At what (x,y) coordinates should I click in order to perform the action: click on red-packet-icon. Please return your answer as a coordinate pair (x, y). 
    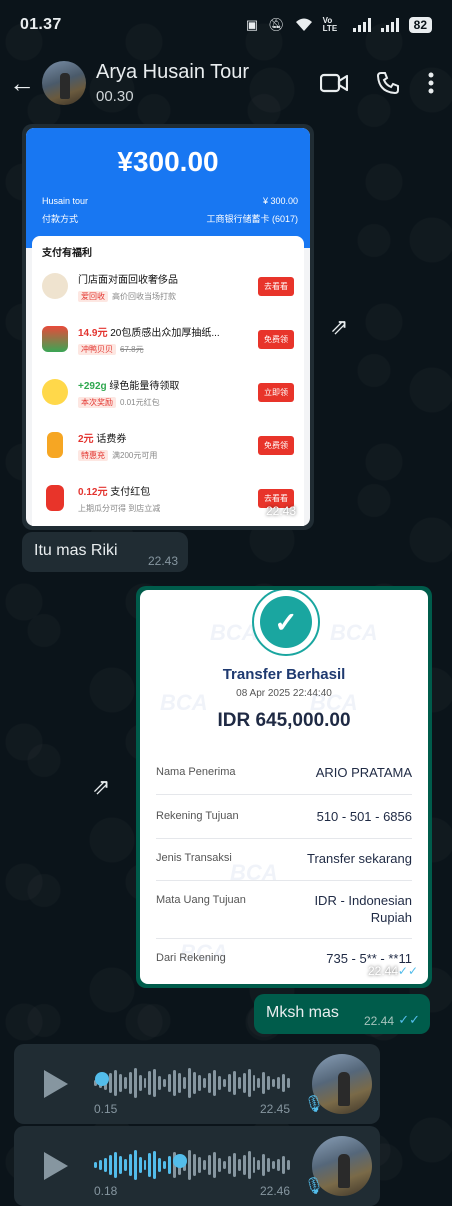
    Looking at the image, I should click on (55, 498).